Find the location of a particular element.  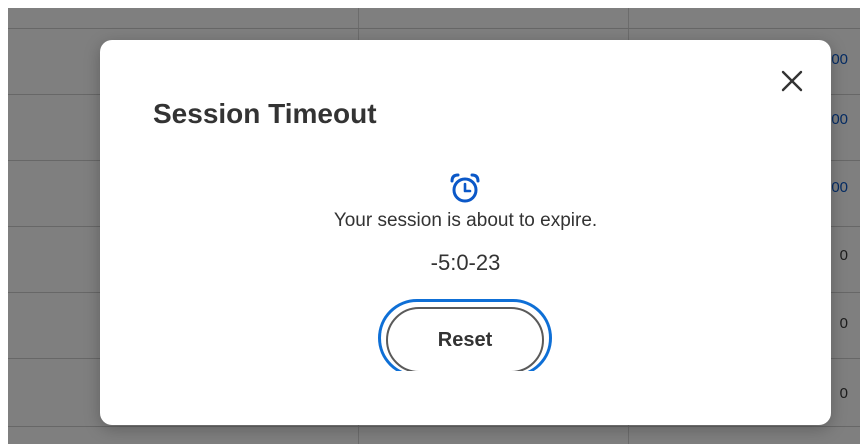

page-left-edge is located at coordinates (4, 222).